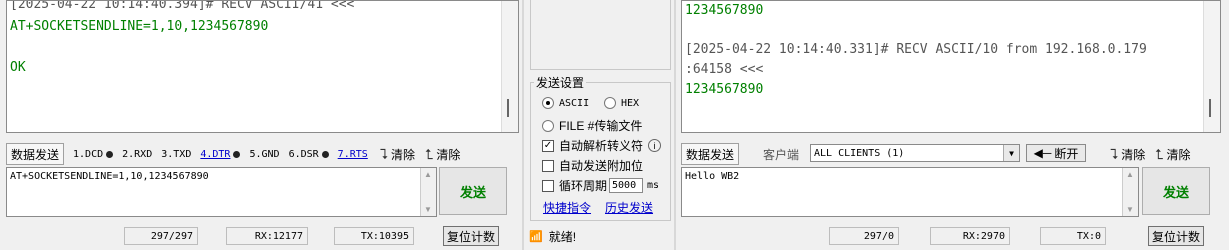  Describe the element at coordinates (910, 192) in the screenshot. I see `right-send-input: Hello WB2 ▲ ▼` at that location.